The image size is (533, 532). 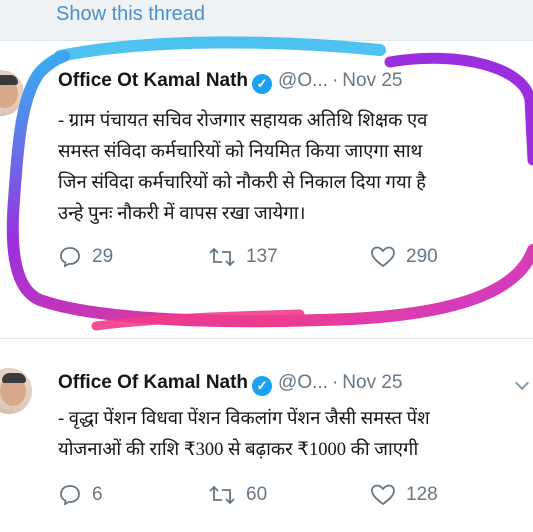 I want to click on tweet-header: Office Of Kamal Nath ✓ @O... · Nov 25, so click(x=230, y=384).